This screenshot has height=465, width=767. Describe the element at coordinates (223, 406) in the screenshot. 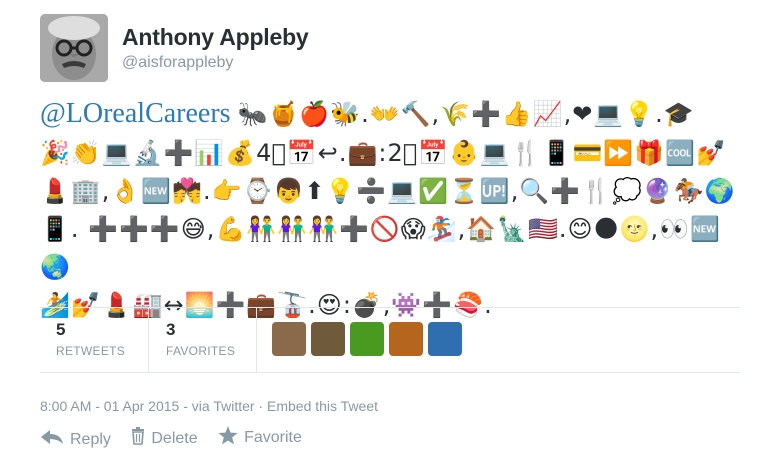

I see `tweet-via: via Twitter` at that location.